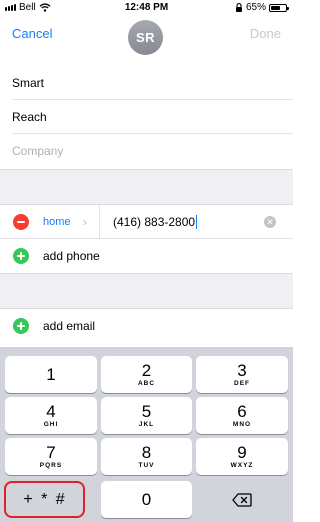  I want to click on delete-key, so click(242, 499).